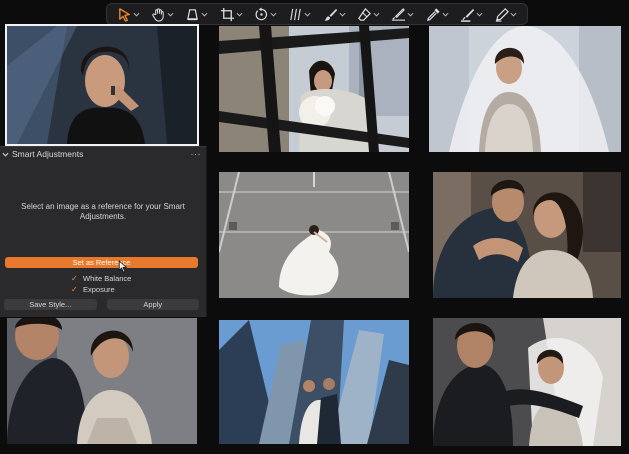 The image size is (629, 454). I want to click on thumbnail-bride-lying-gown, so click(314, 235).